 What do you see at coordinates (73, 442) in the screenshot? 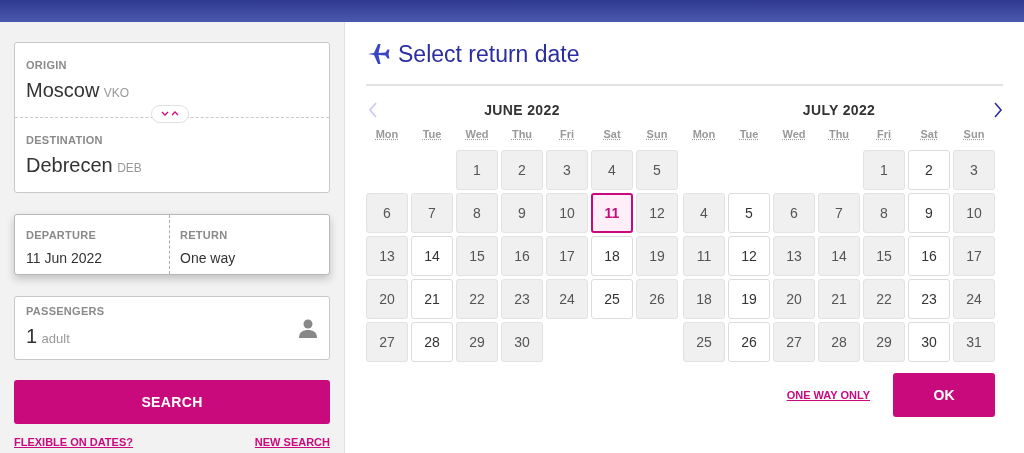
I see `flexible-dates-link: FLEXIBLE ON DATES?` at bounding box center [73, 442].